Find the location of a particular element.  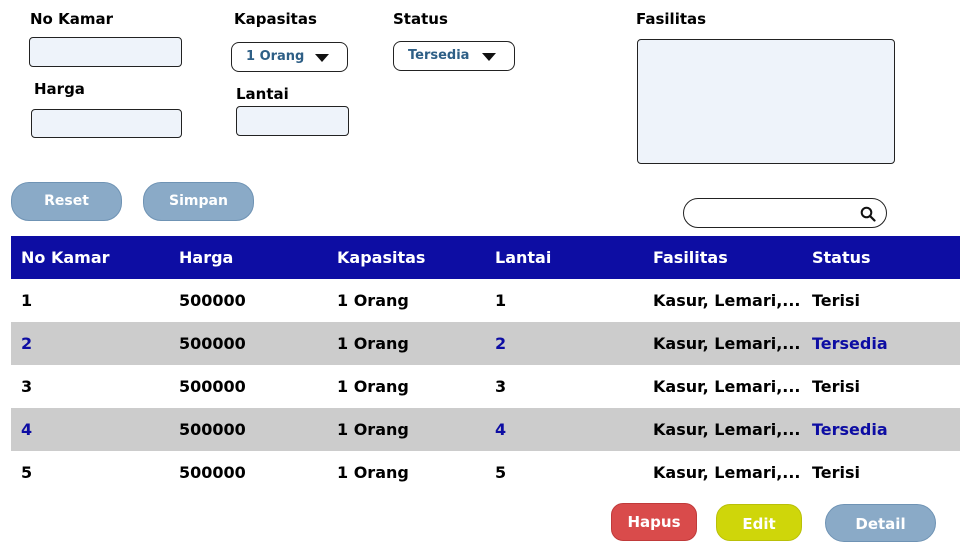

lantai-label: Lantai is located at coordinates (262, 94).